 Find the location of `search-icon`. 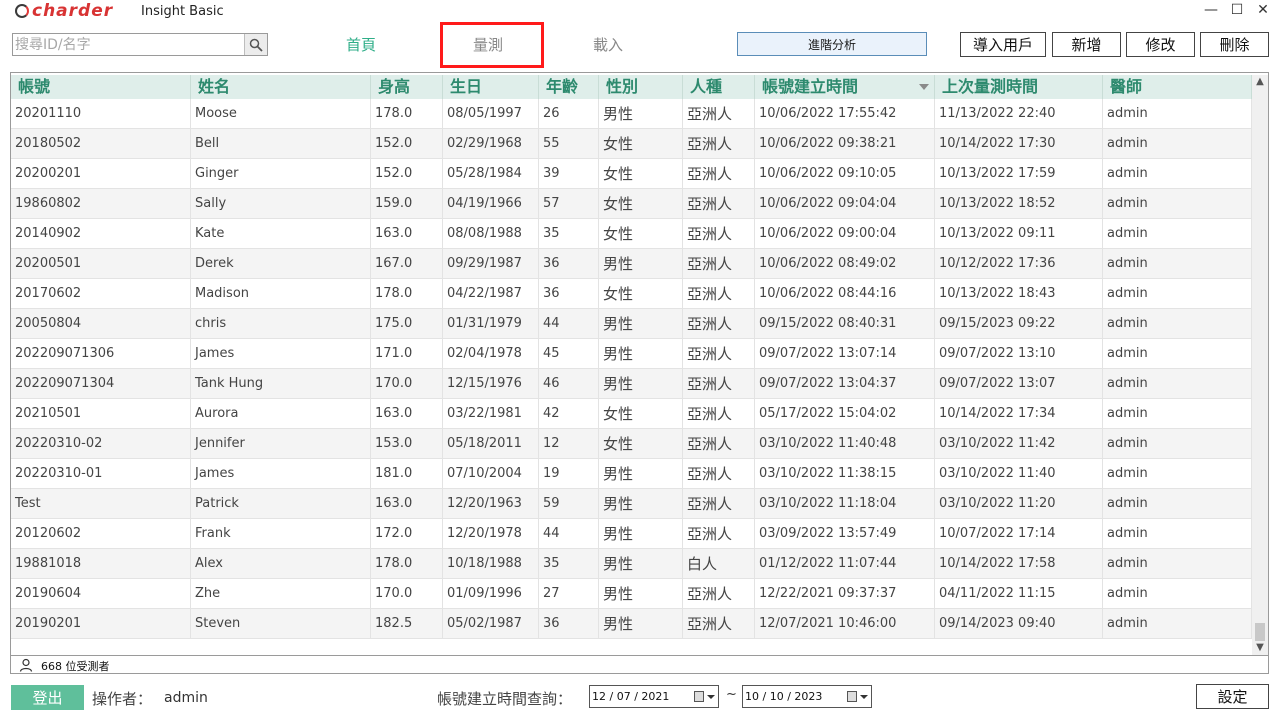

search-icon is located at coordinates (256, 45).